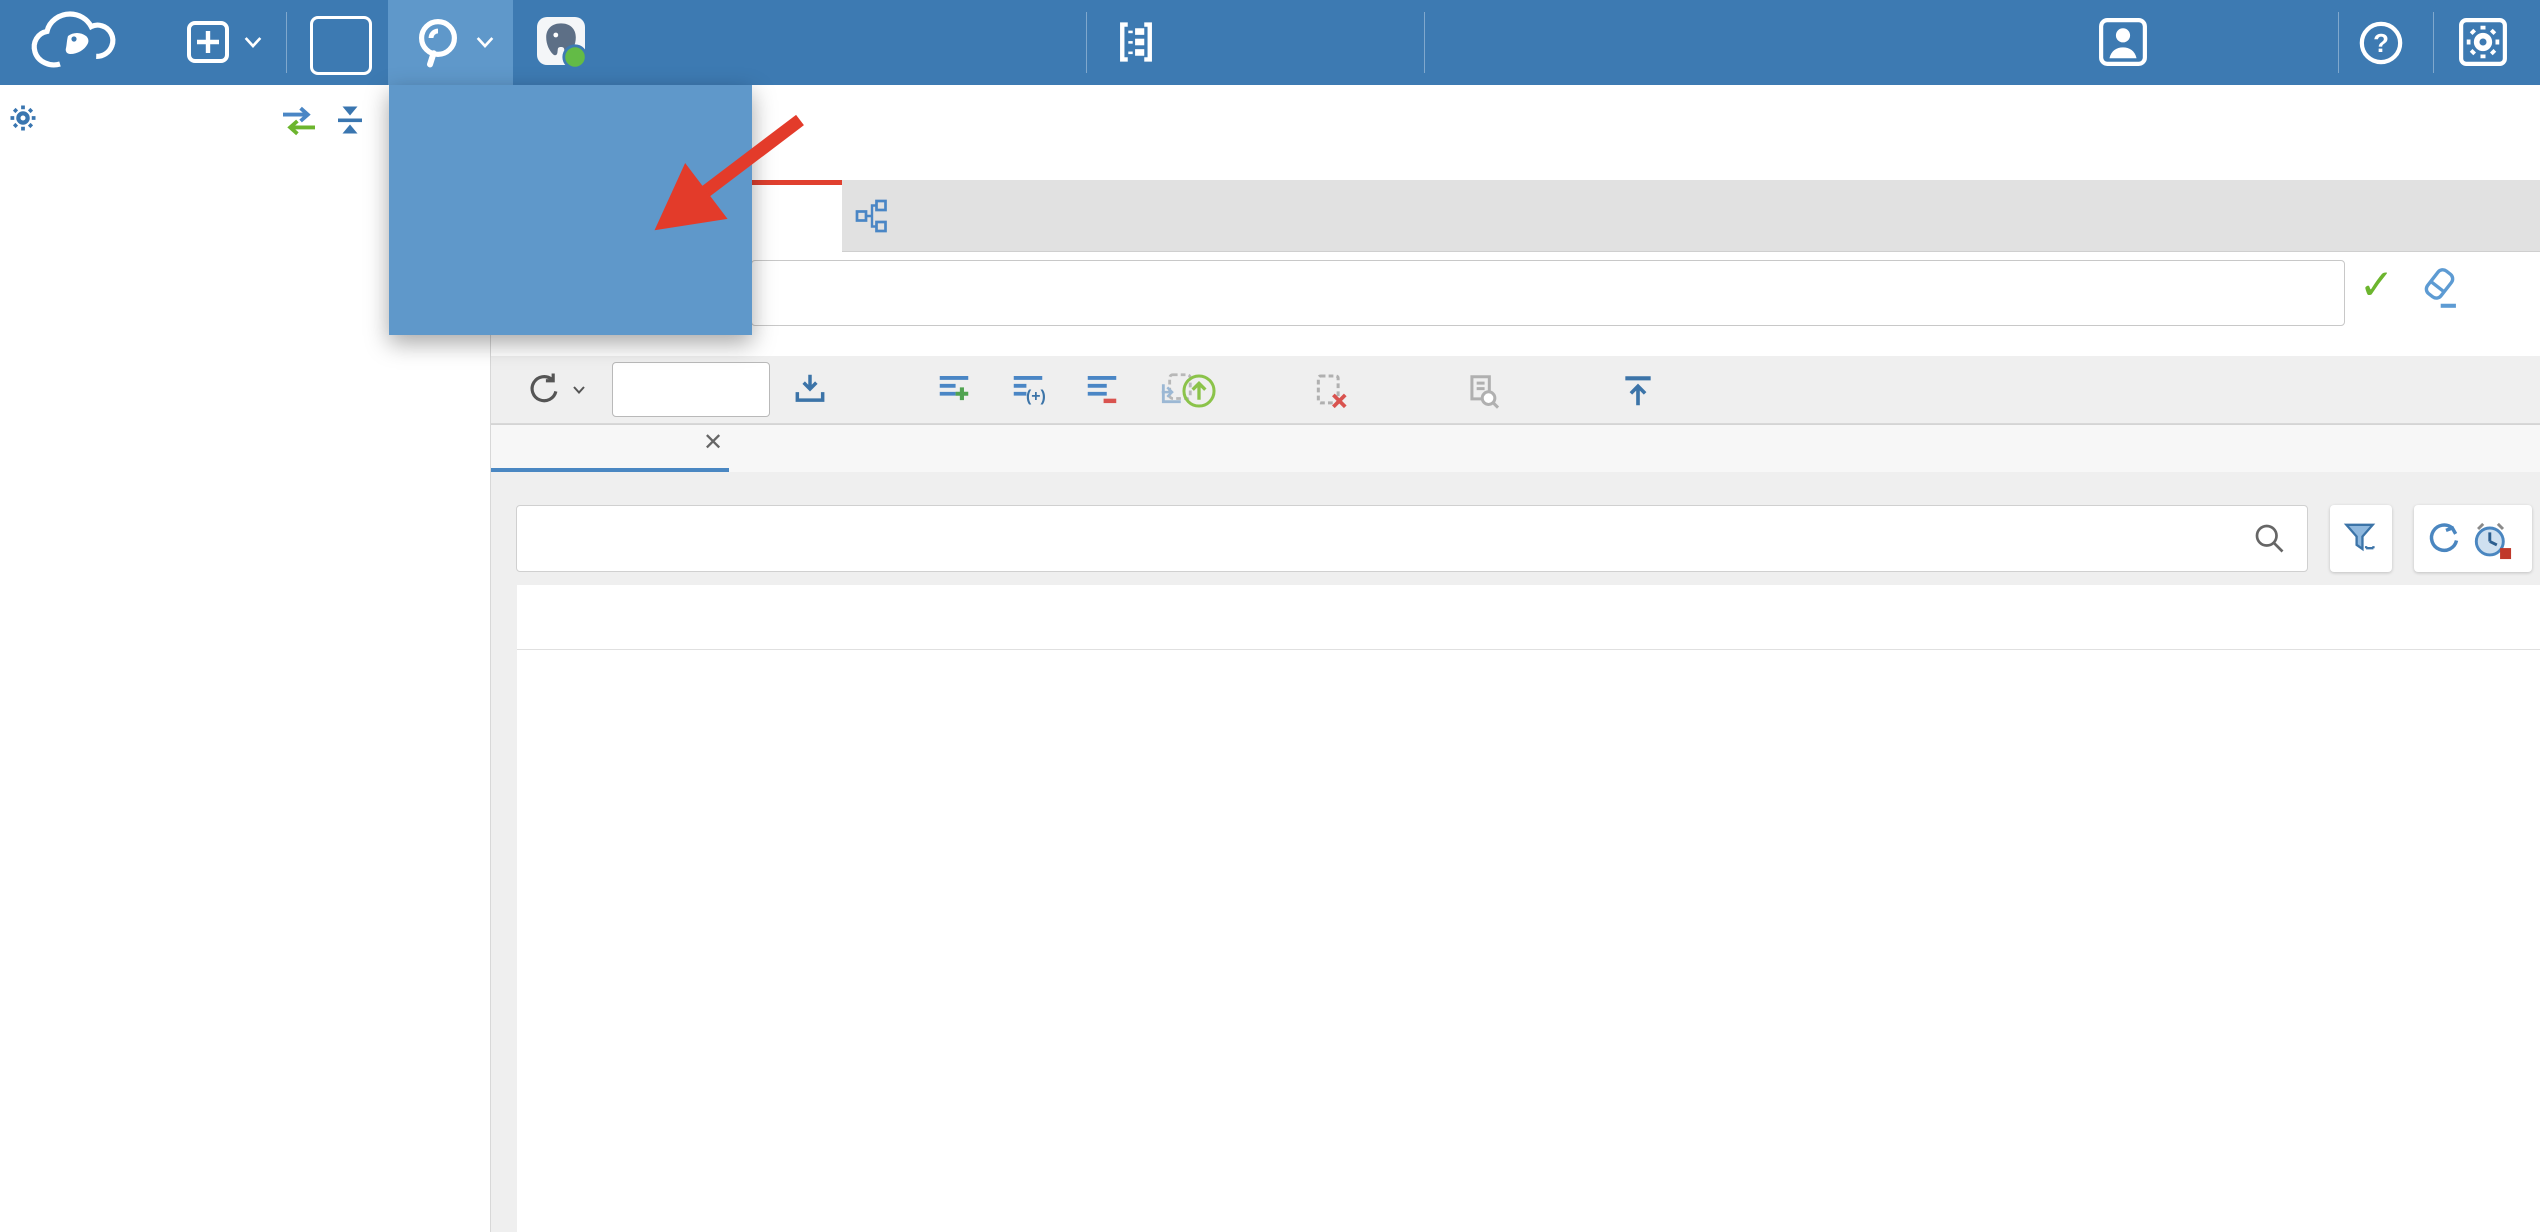  I want to click on schema-selector-icon, so click(1136, 42).